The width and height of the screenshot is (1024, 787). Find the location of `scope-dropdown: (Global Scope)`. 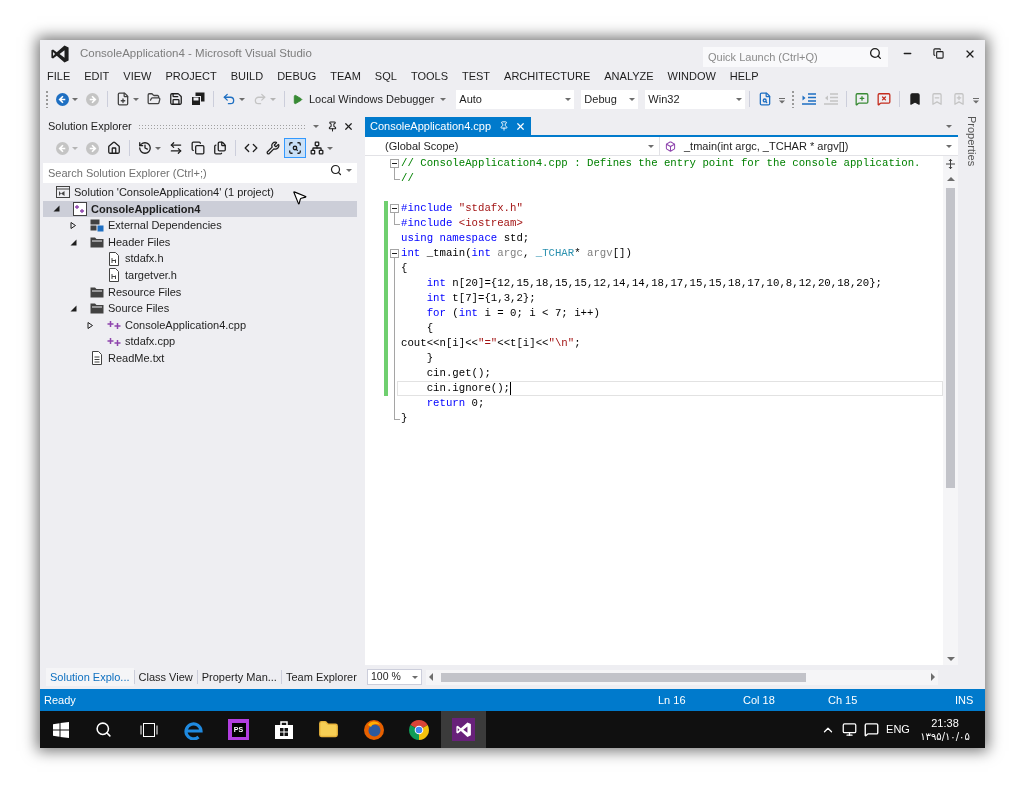

scope-dropdown: (Global Scope) is located at coordinates (512, 146).